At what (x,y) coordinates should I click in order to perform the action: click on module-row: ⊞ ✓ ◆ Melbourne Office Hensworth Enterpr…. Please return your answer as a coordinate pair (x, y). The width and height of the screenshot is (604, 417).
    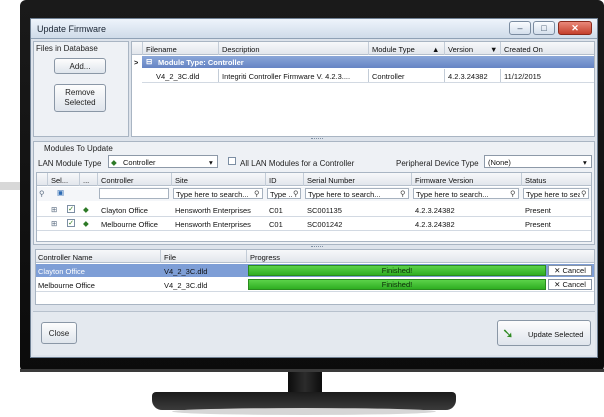
    Looking at the image, I should click on (314, 223).